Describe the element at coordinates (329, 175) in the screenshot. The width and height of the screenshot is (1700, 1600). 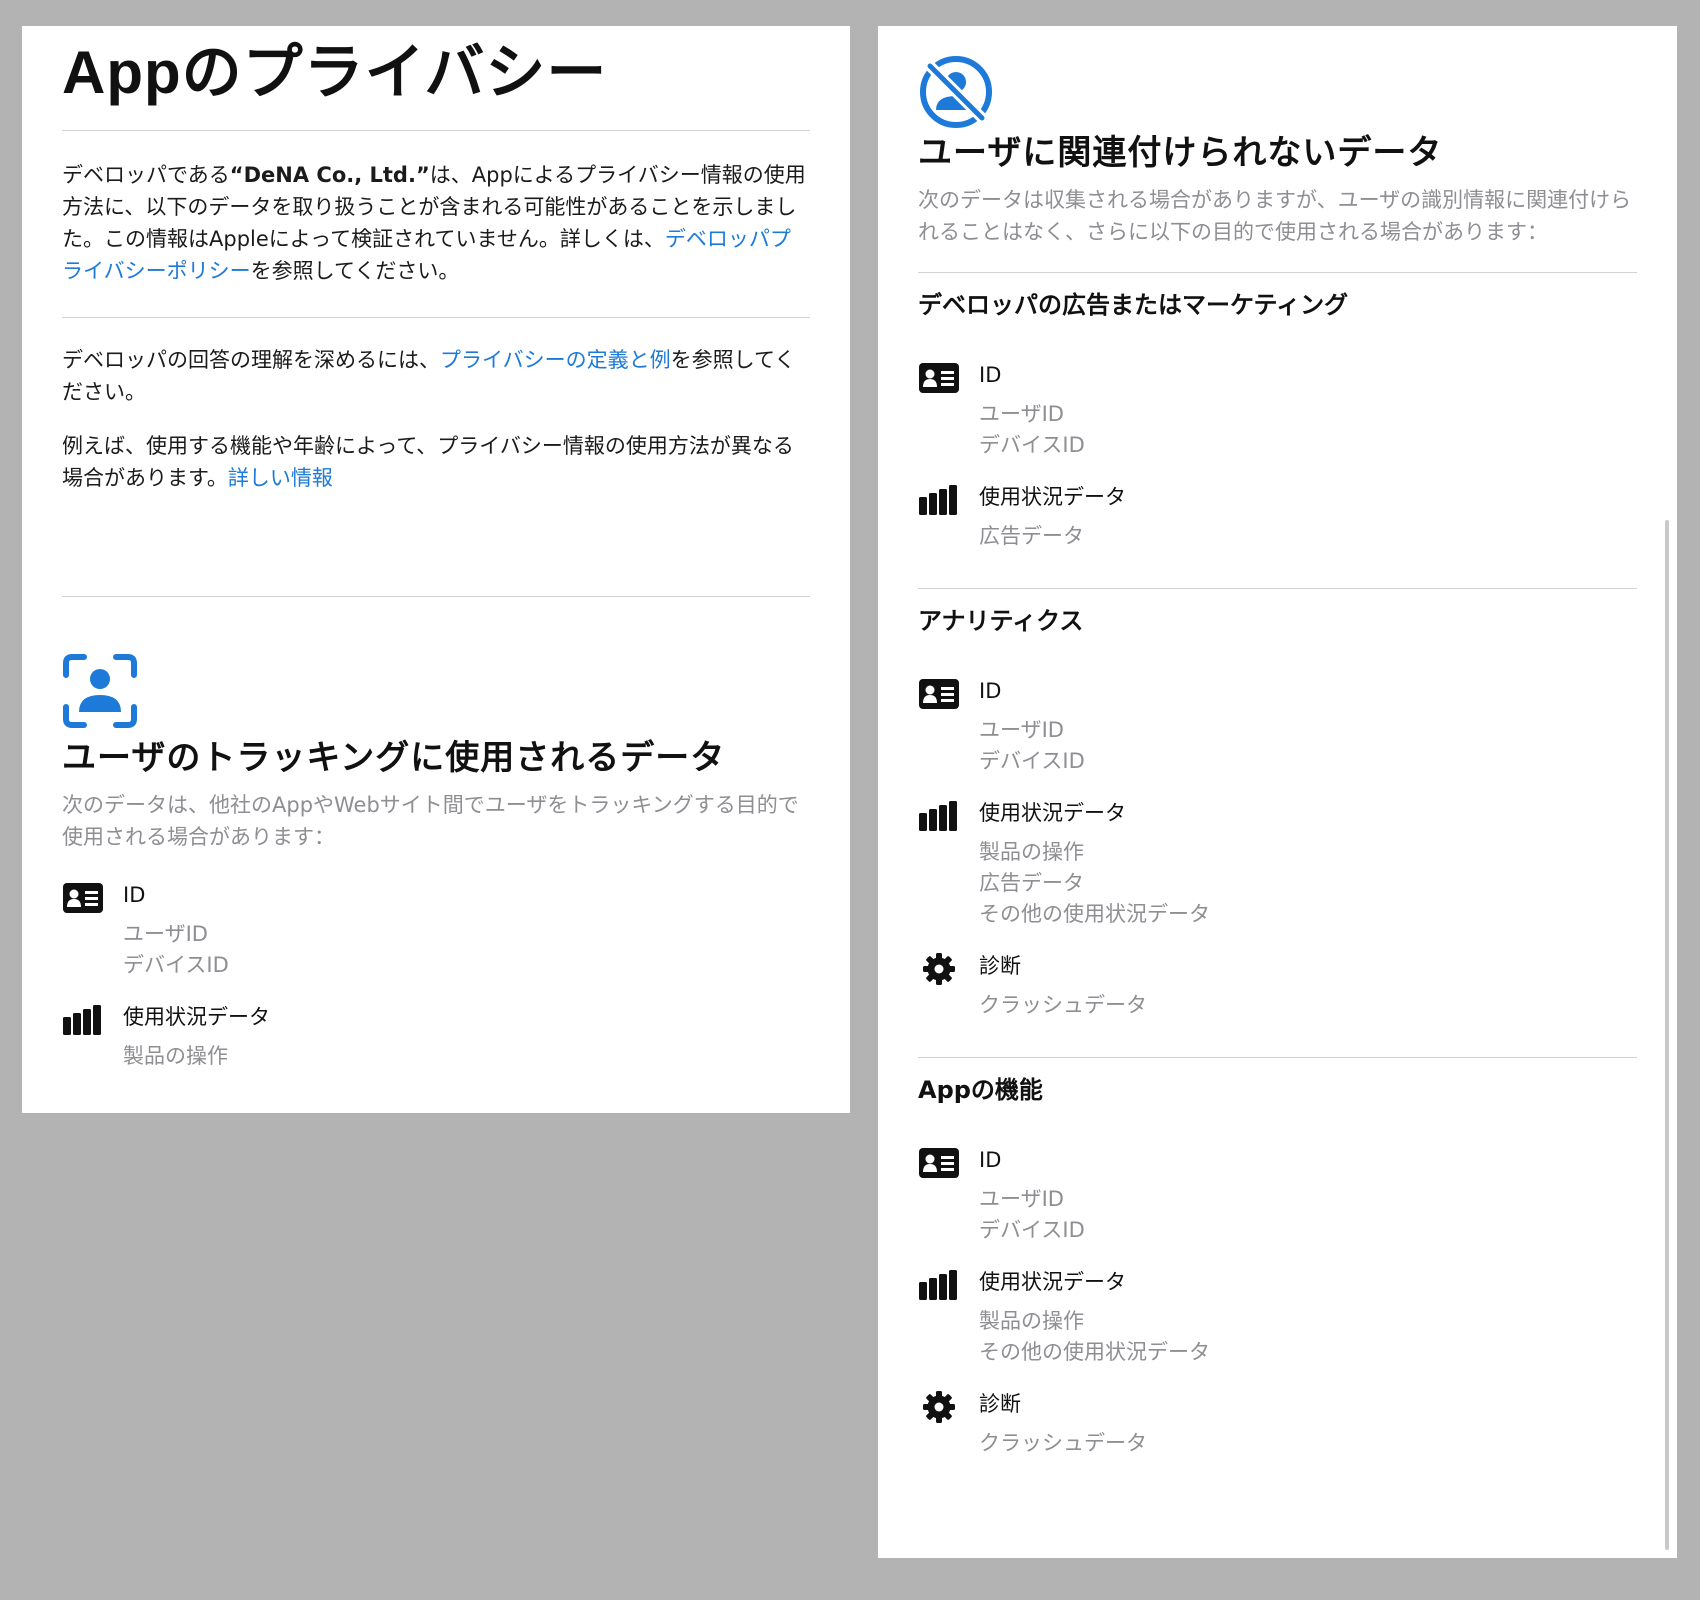
I see `developer-name: “DeNA Co., Ltd.”` at that location.